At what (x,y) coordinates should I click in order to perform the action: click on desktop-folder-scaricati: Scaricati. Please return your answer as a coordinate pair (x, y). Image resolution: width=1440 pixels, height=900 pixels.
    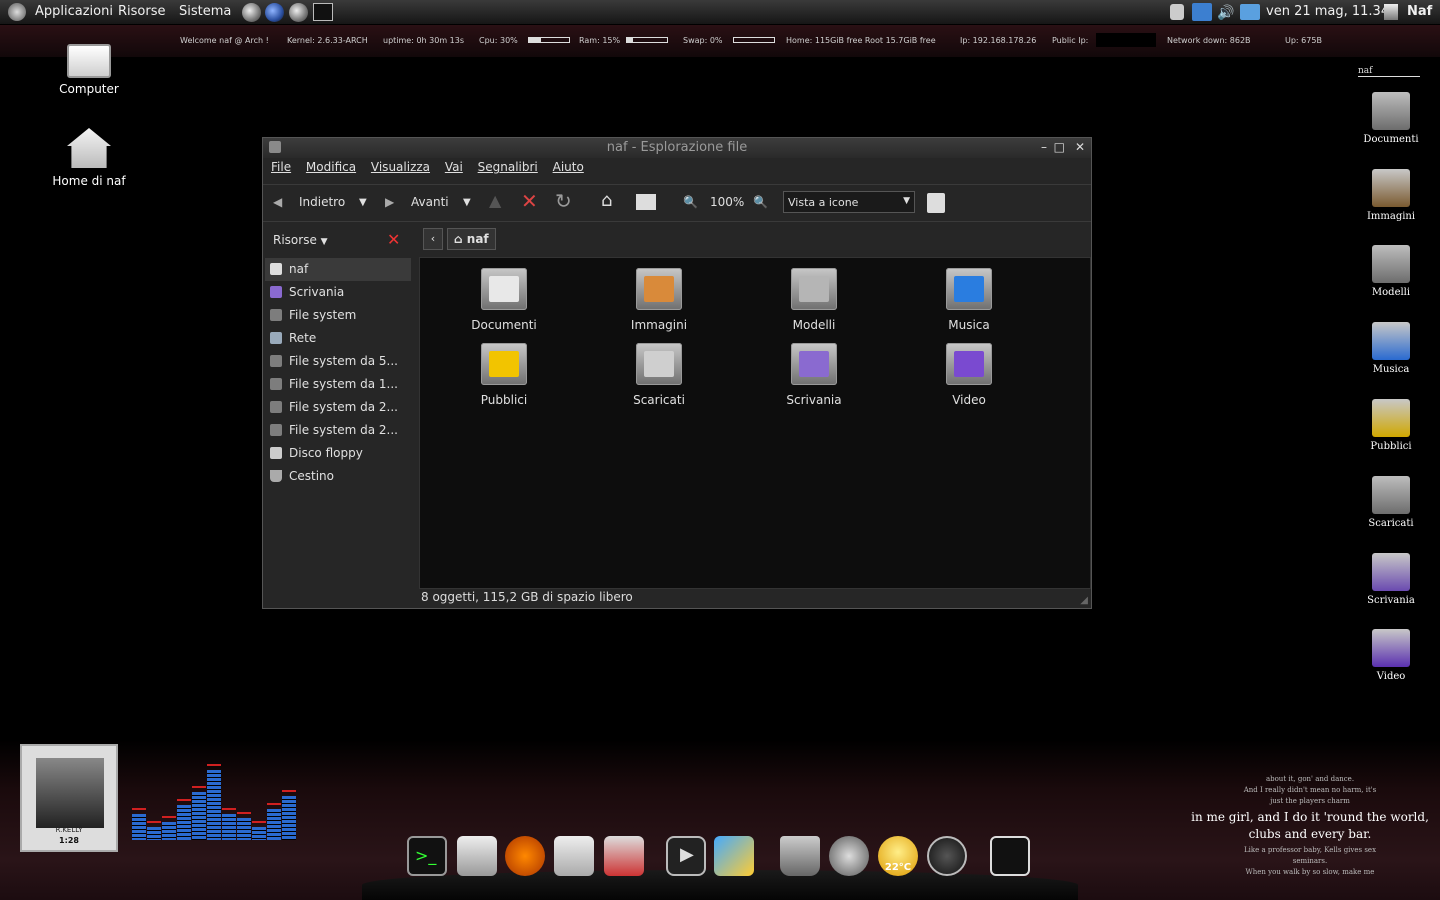
    Looking at the image, I should click on (1391, 502).